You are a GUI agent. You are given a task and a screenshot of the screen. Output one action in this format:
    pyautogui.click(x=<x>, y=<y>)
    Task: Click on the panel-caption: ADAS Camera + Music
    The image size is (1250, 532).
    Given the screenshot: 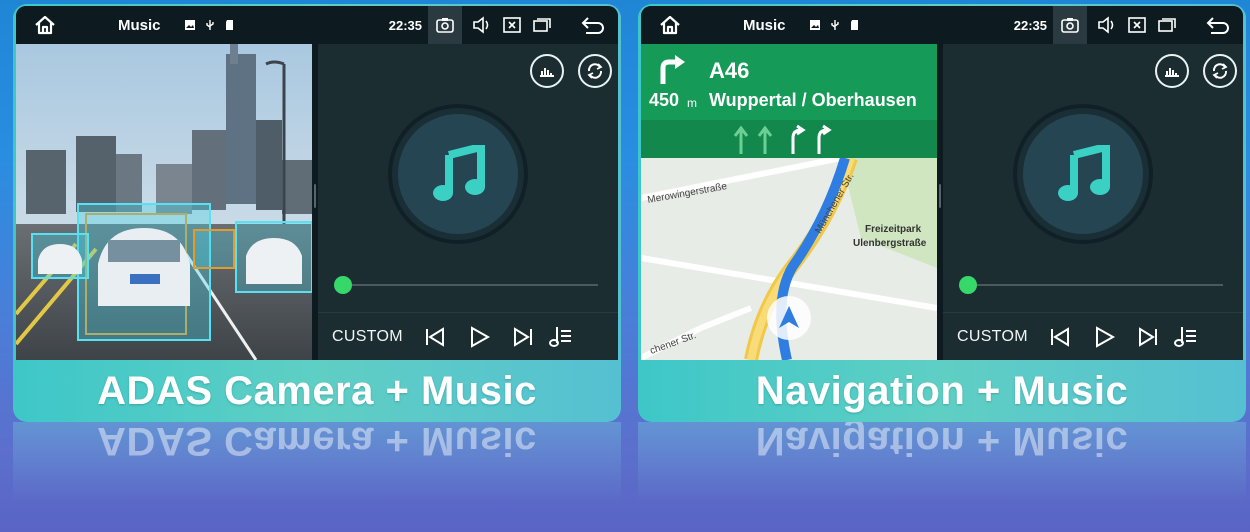 What is the action you would take?
    pyautogui.click(x=317, y=390)
    